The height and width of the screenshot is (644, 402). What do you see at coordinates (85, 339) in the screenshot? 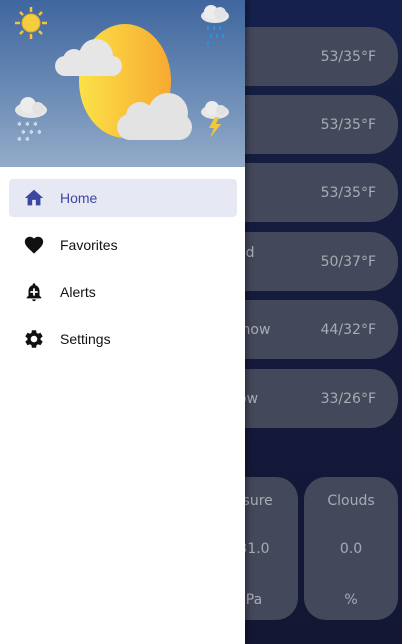
I see `menu-item-label: Settings` at bounding box center [85, 339].